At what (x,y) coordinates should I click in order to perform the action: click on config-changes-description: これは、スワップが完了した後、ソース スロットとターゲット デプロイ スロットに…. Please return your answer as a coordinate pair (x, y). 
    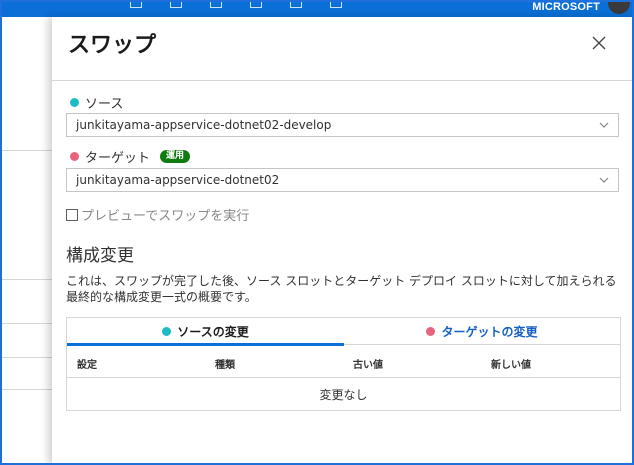
    Looking at the image, I should click on (341, 289).